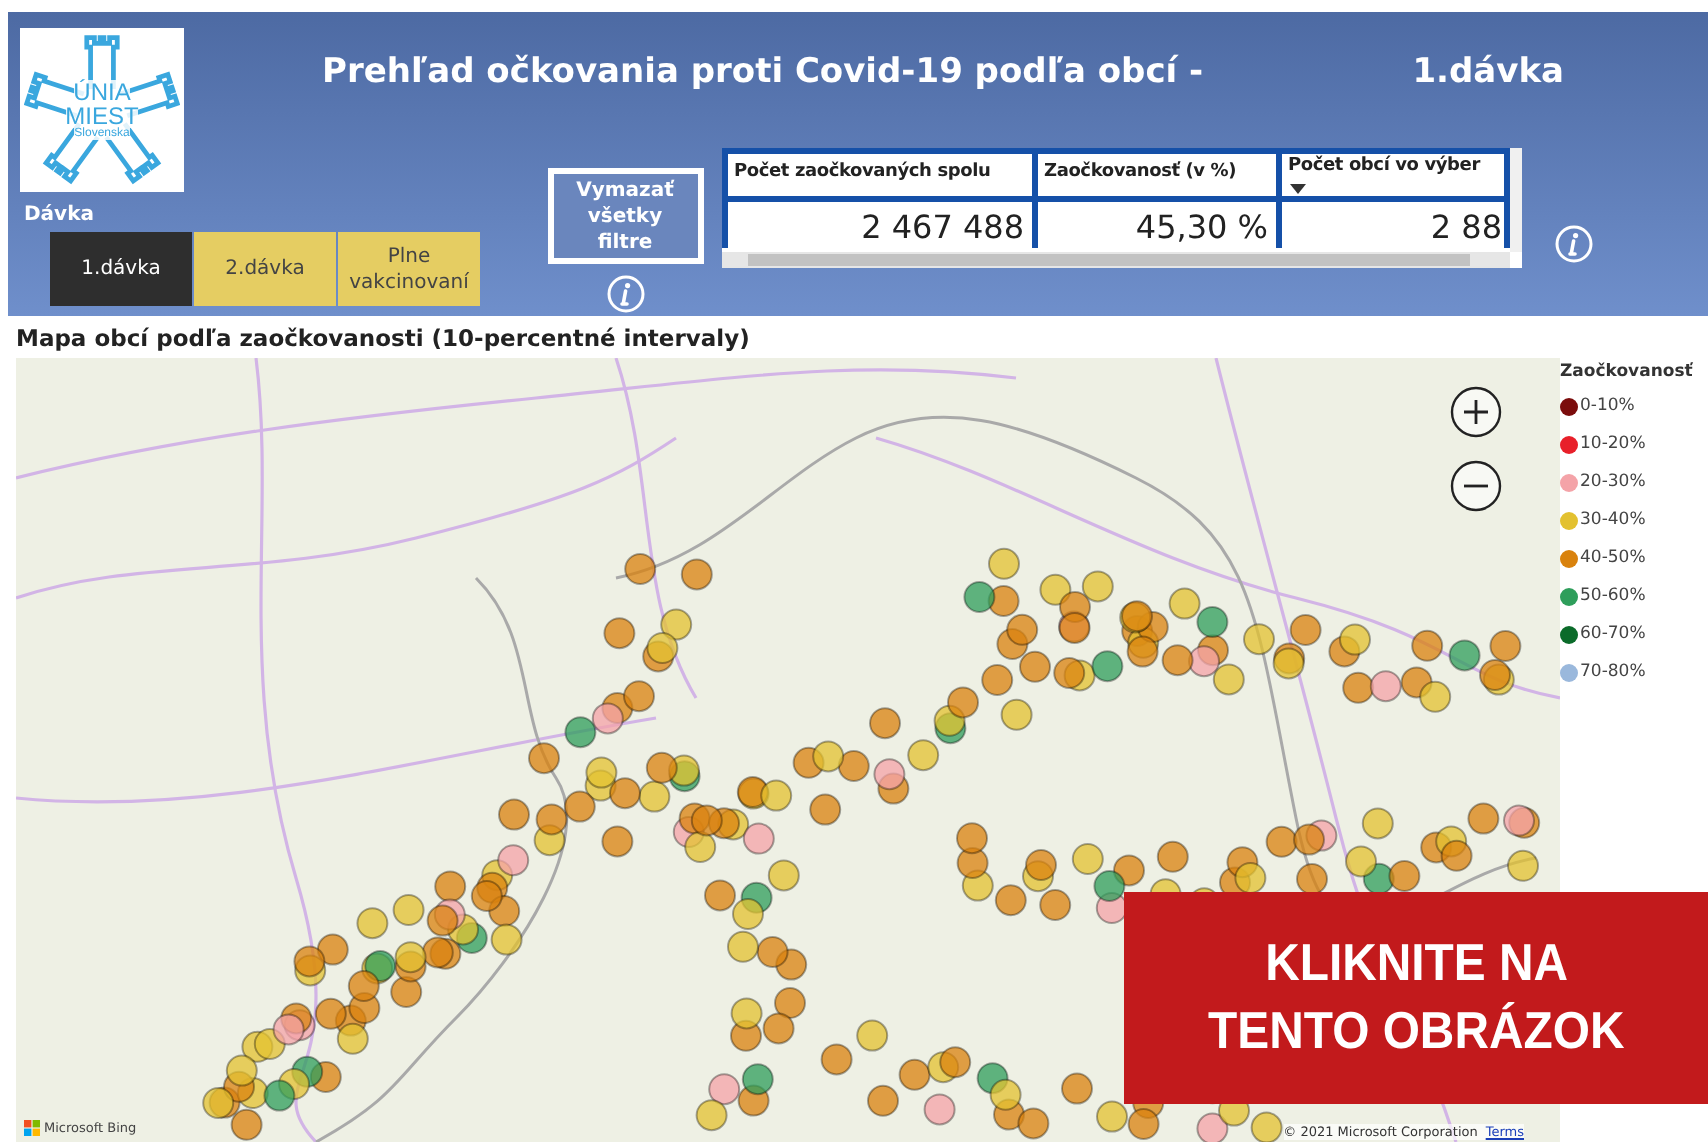 Image resolution: width=1708 pixels, height=1146 pixels. Describe the element at coordinates (60, 215) in the screenshot. I see `filter-label: Dávka` at that location.